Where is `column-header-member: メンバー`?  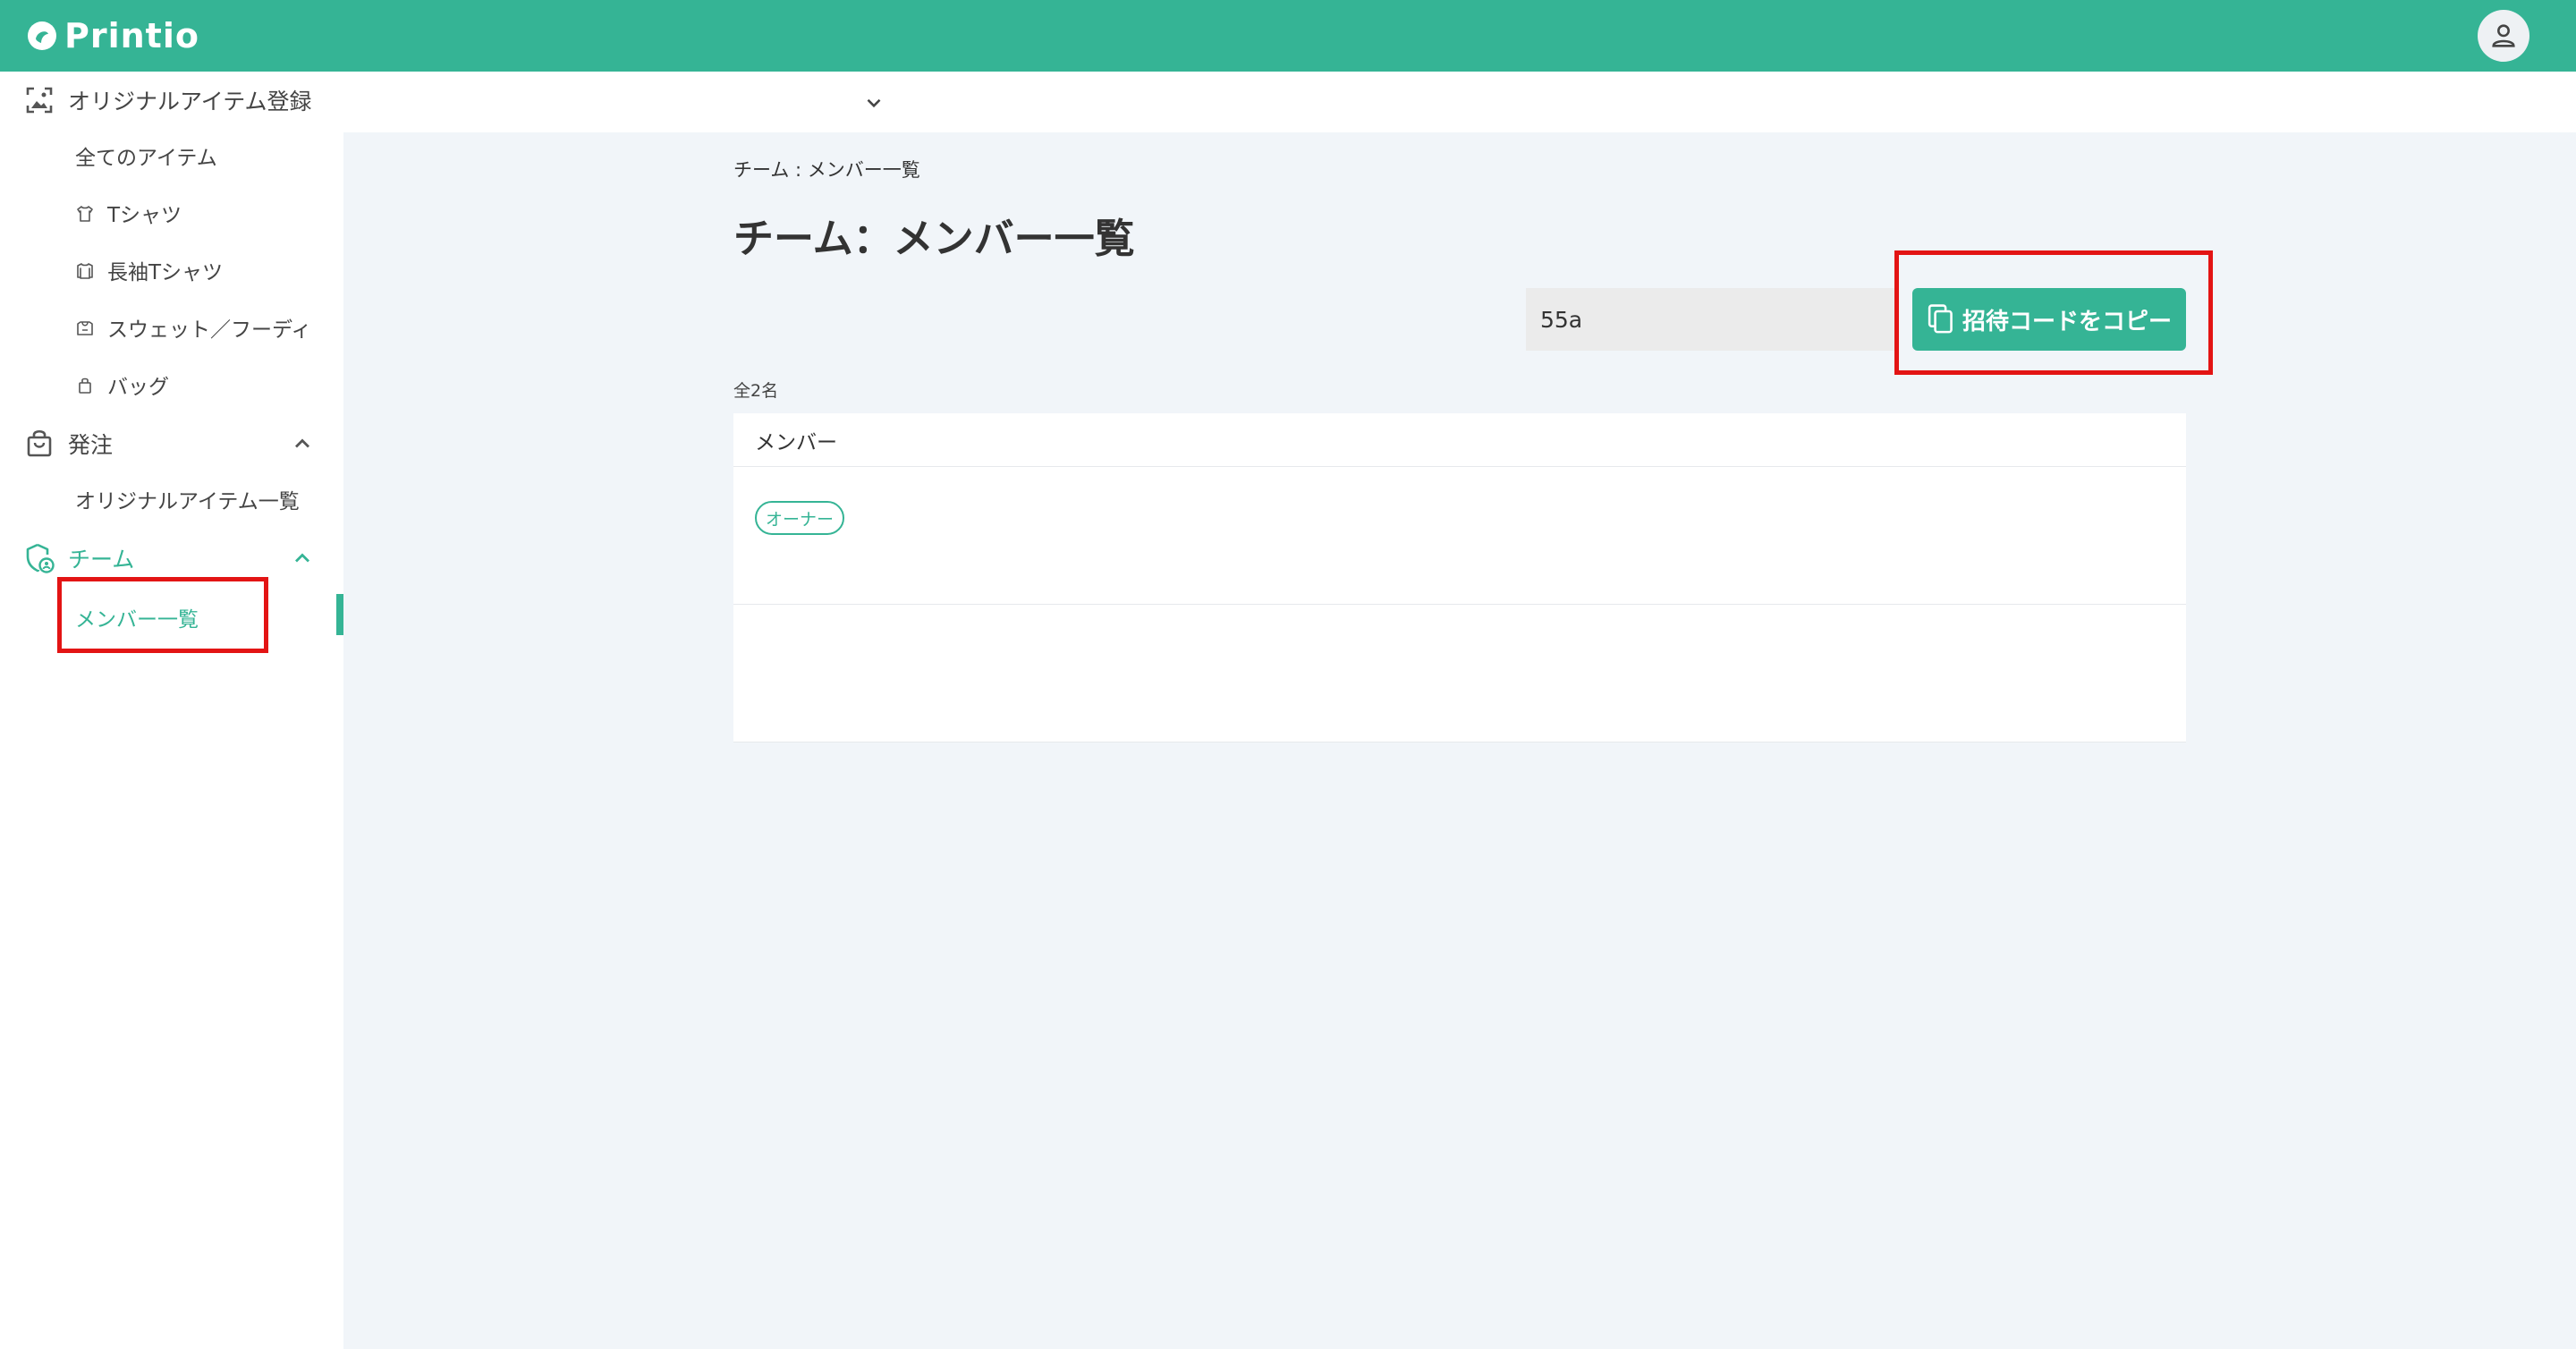 column-header-member: メンバー is located at coordinates (796, 442).